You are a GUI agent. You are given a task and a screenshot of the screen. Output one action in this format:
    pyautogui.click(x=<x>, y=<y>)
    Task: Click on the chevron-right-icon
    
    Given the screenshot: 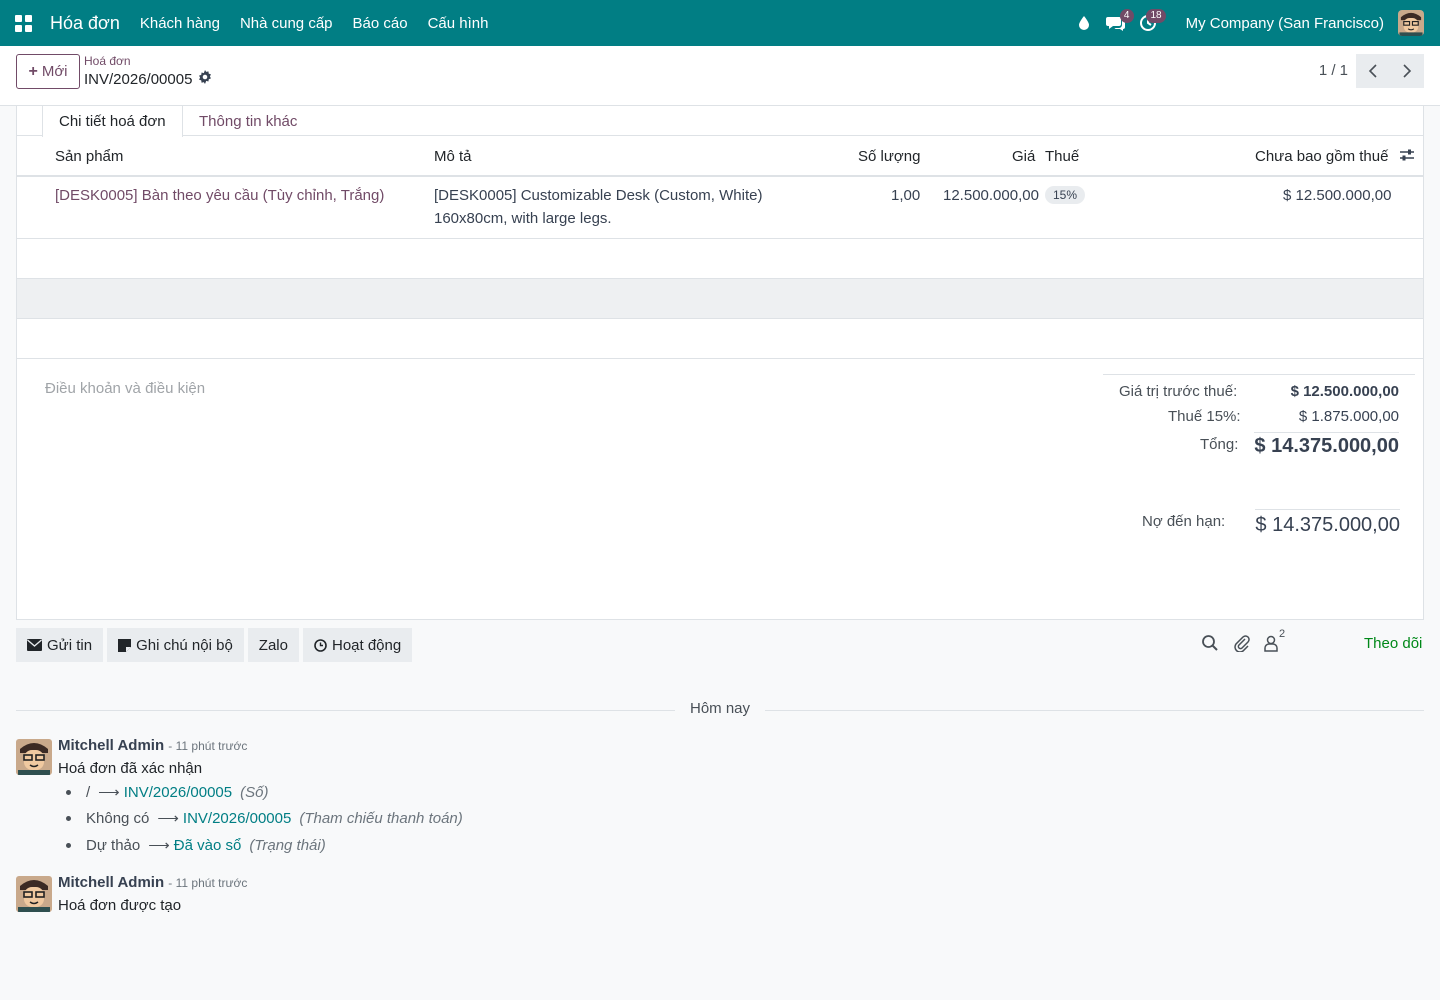 What is the action you would take?
    pyautogui.click(x=1407, y=71)
    